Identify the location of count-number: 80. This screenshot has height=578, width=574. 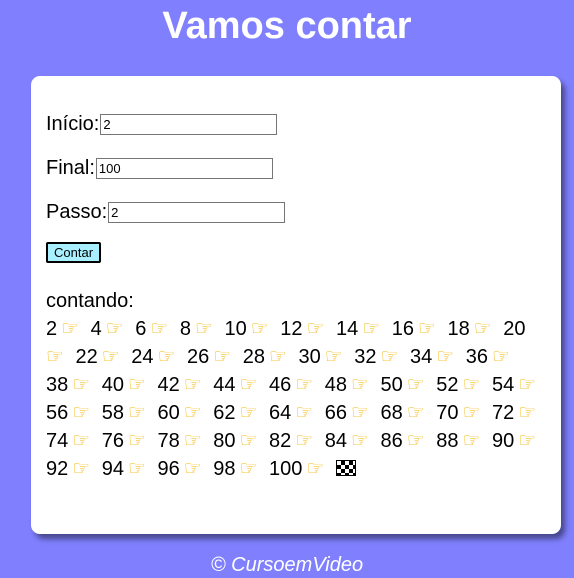
(224, 441).